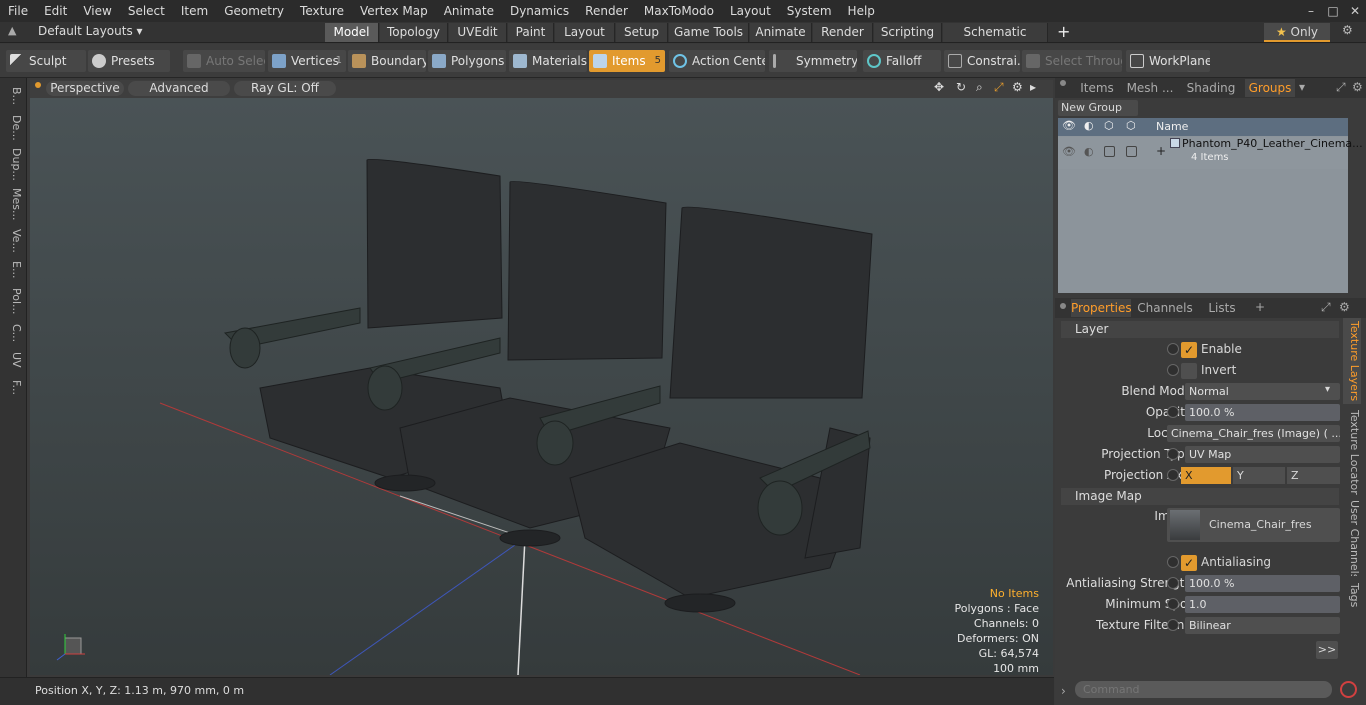 This screenshot has height=705, width=1366. What do you see at coordinates (352, 32) in the screenshot?
I see `tab-model: Model` at bounding box center [352, 32].